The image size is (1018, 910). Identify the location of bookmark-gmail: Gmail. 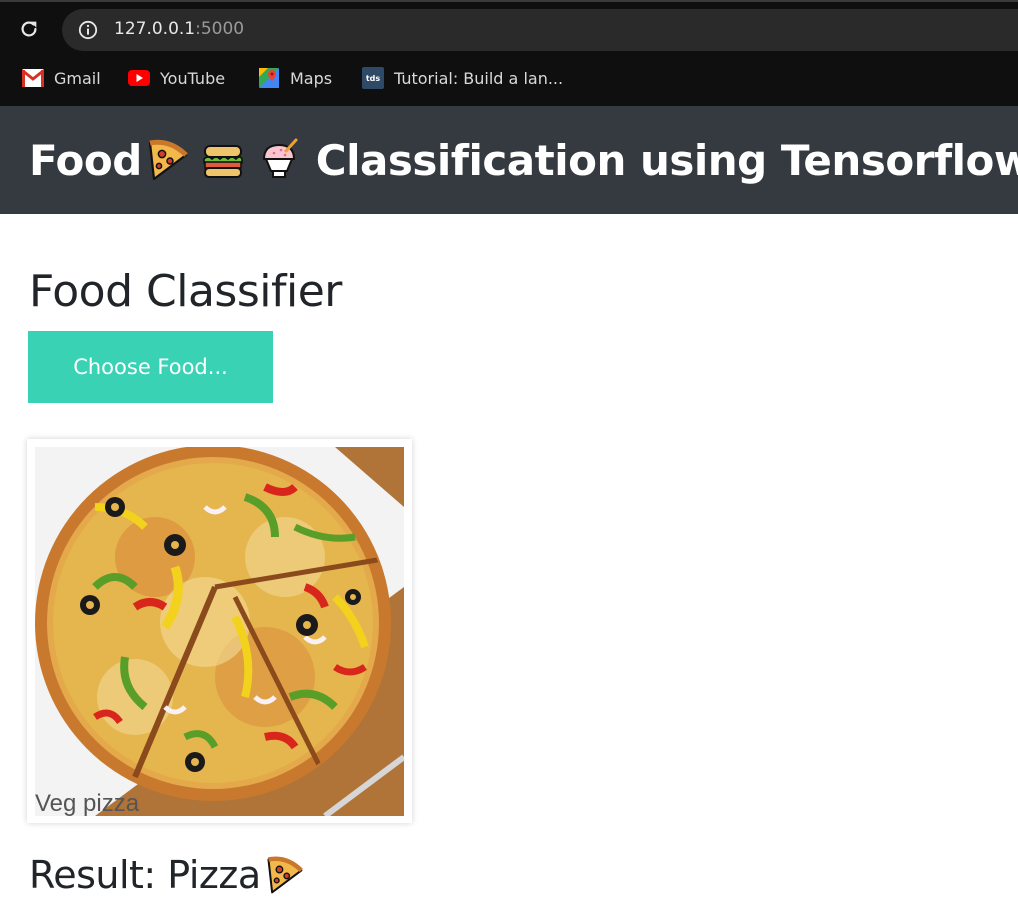
(61, 78).